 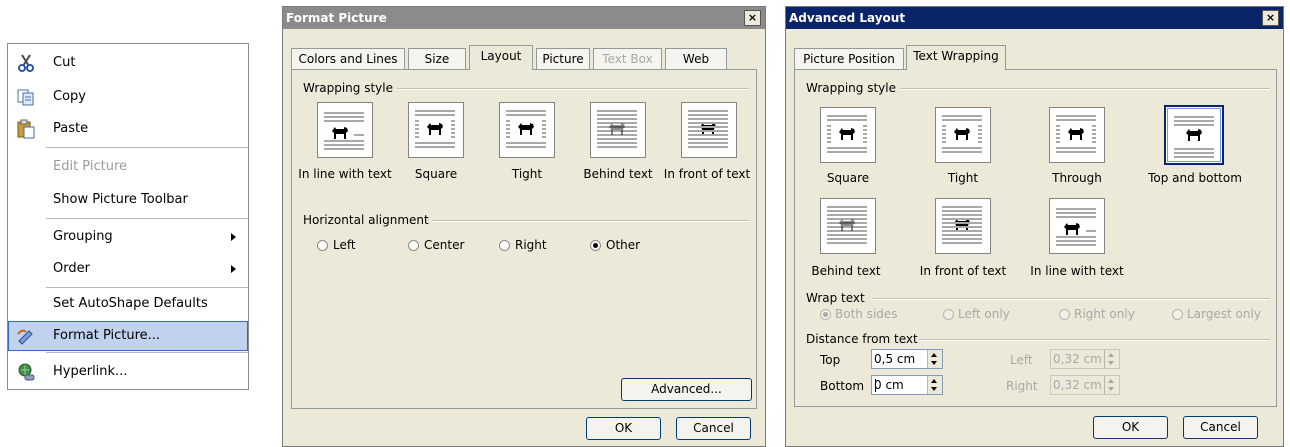 What do you see at coordinates (1104, 314) in the screenshot?
I see `radio-label: Right only` at bounding box center [1104, 314].